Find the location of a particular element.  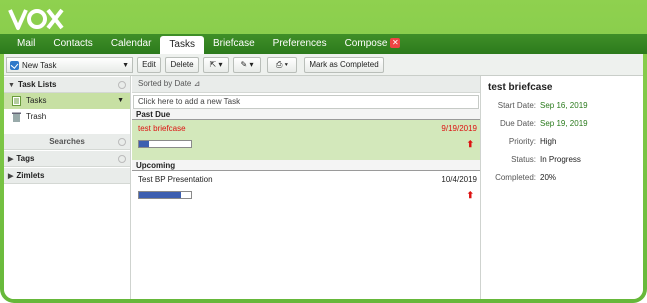

trash-icon is located at coordinates (16, 117).